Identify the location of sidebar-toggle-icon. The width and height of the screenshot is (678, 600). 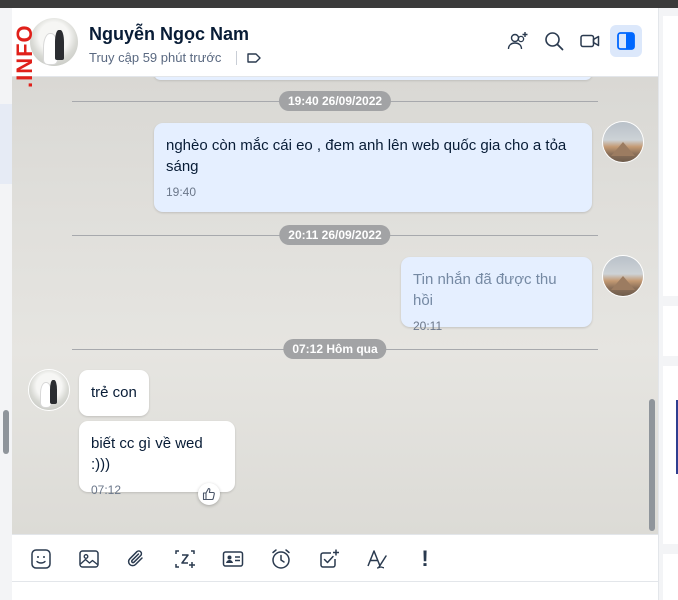
(626, 41).